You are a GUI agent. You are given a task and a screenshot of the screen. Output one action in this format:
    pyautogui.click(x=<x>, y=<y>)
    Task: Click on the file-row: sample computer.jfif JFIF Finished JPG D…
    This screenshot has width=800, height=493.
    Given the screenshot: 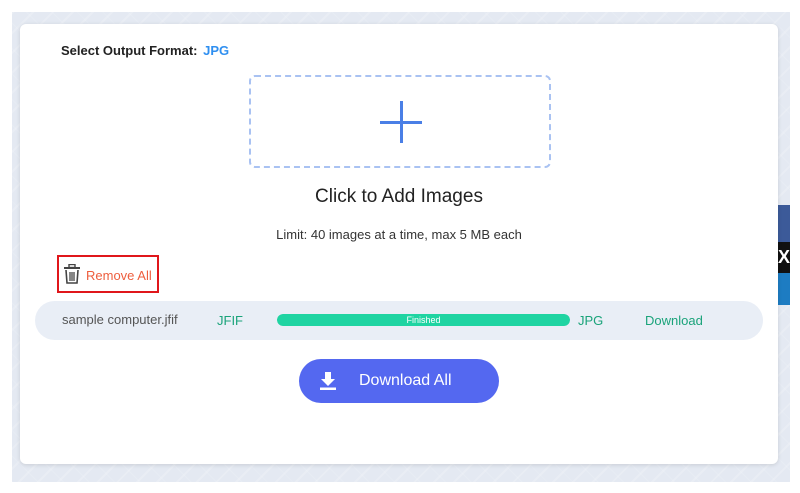 What is the action you would take?
    pyautogui.click(x=399, y=320)
    